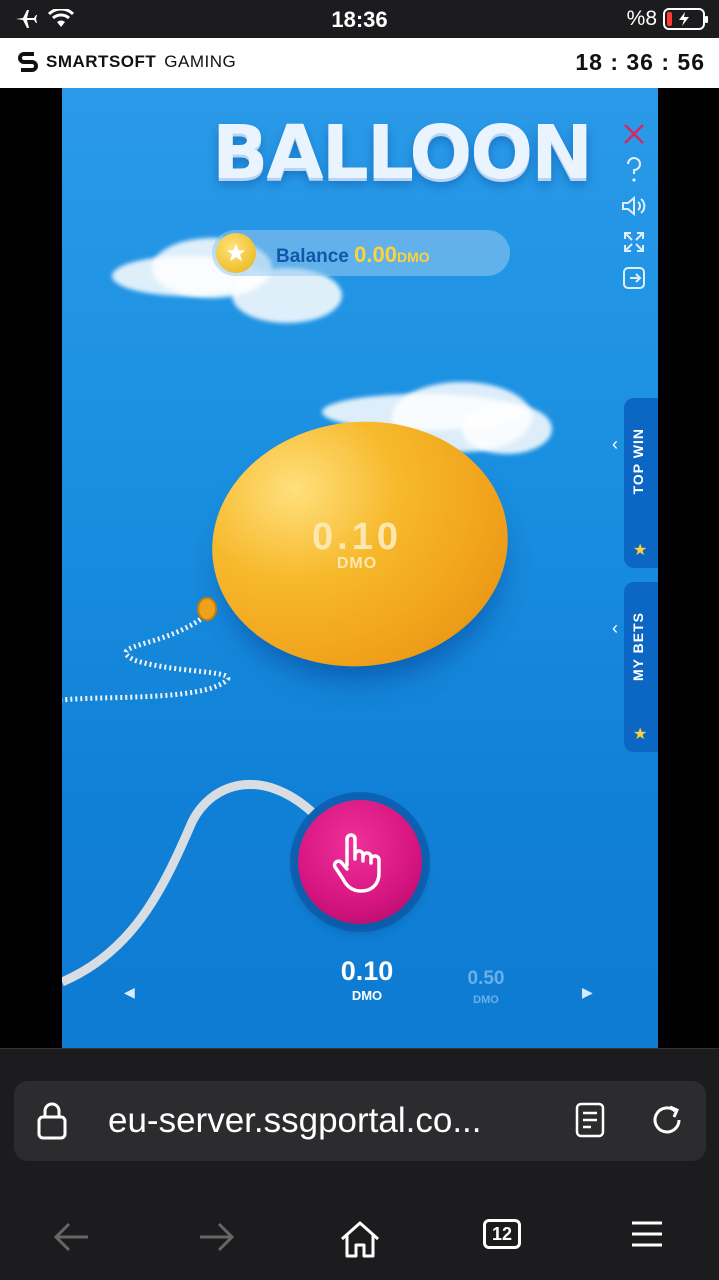 This screenshot has width=719, height=1280. I want to click on bet-prev-arrow: ◀, so click(129, 992).